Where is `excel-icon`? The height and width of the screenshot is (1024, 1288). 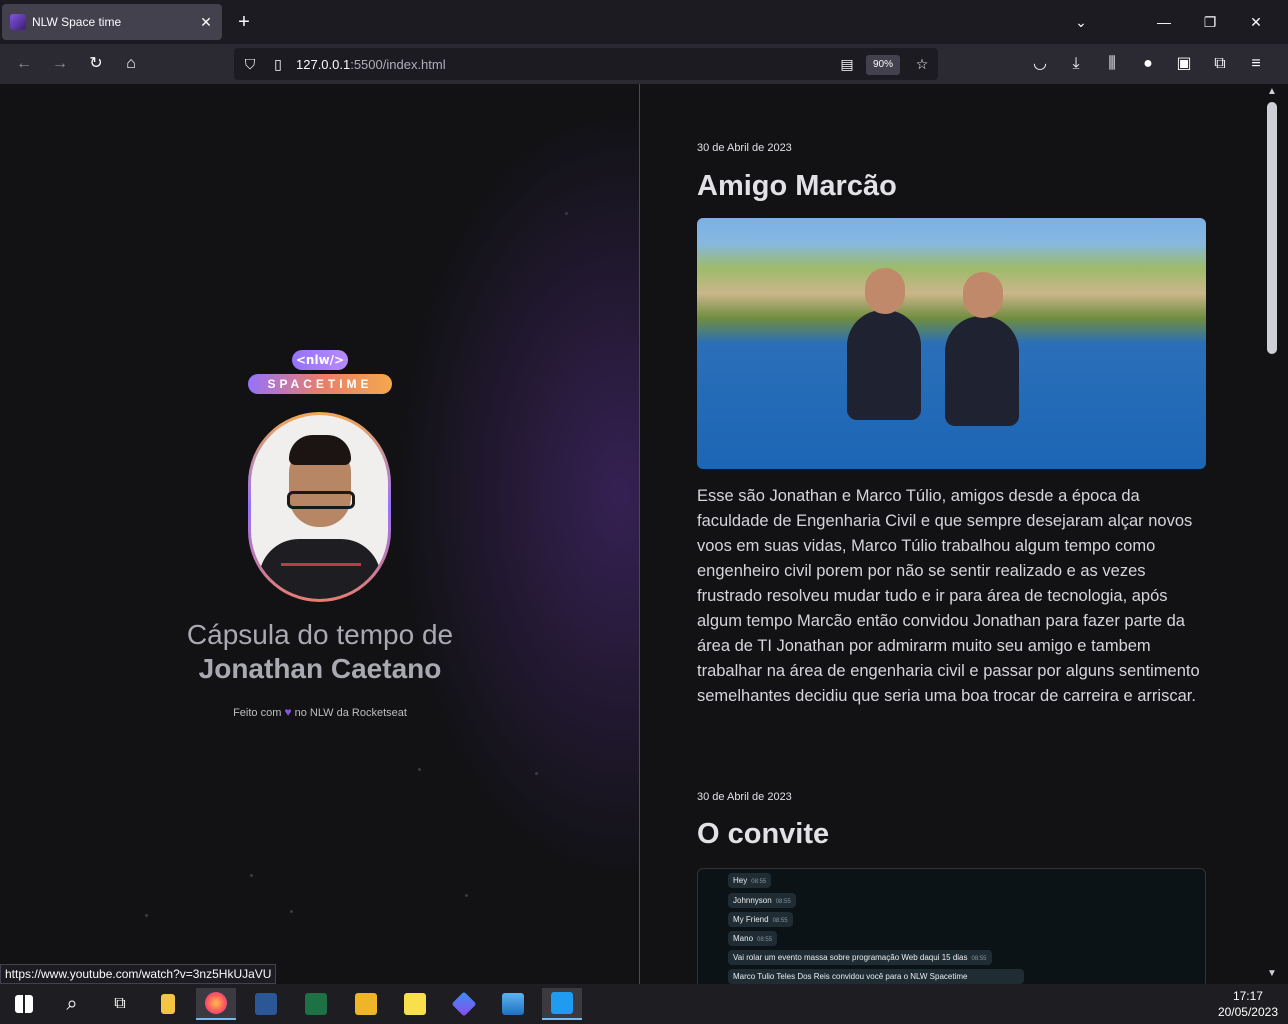
excel-icon is located at coordinates (316, 1004).